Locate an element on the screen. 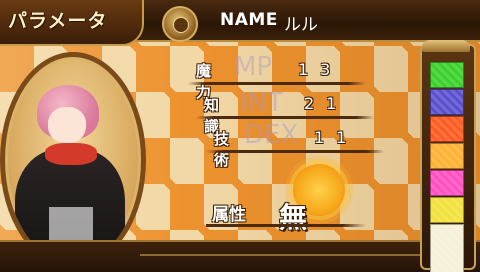 This screenshot has width=480, height=272. attribute-value: 無 is located at coordinates (293, 217).